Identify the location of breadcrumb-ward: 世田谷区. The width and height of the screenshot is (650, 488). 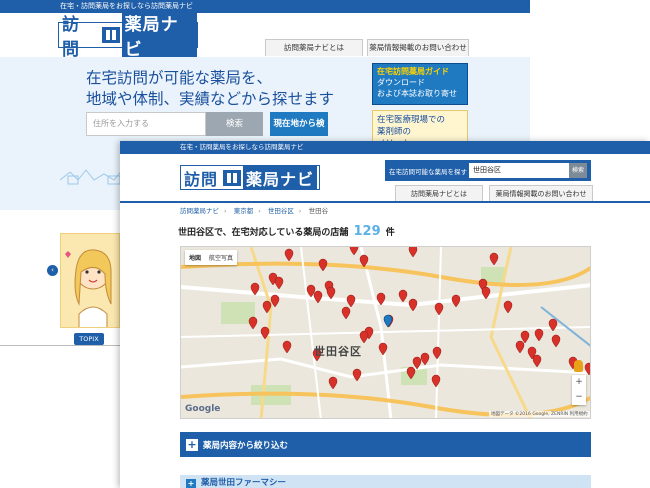
(281, 211).